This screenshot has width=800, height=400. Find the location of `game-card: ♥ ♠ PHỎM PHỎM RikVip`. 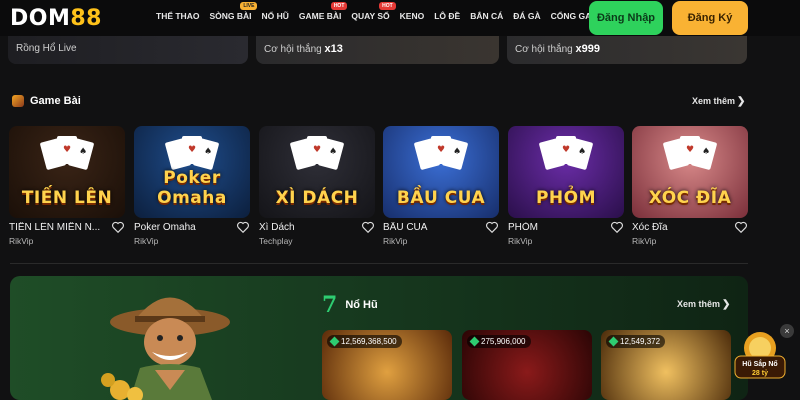

game-card: ♥ ♠ PHỎM PHỎM RikVip is located at coordinates (566, 186).